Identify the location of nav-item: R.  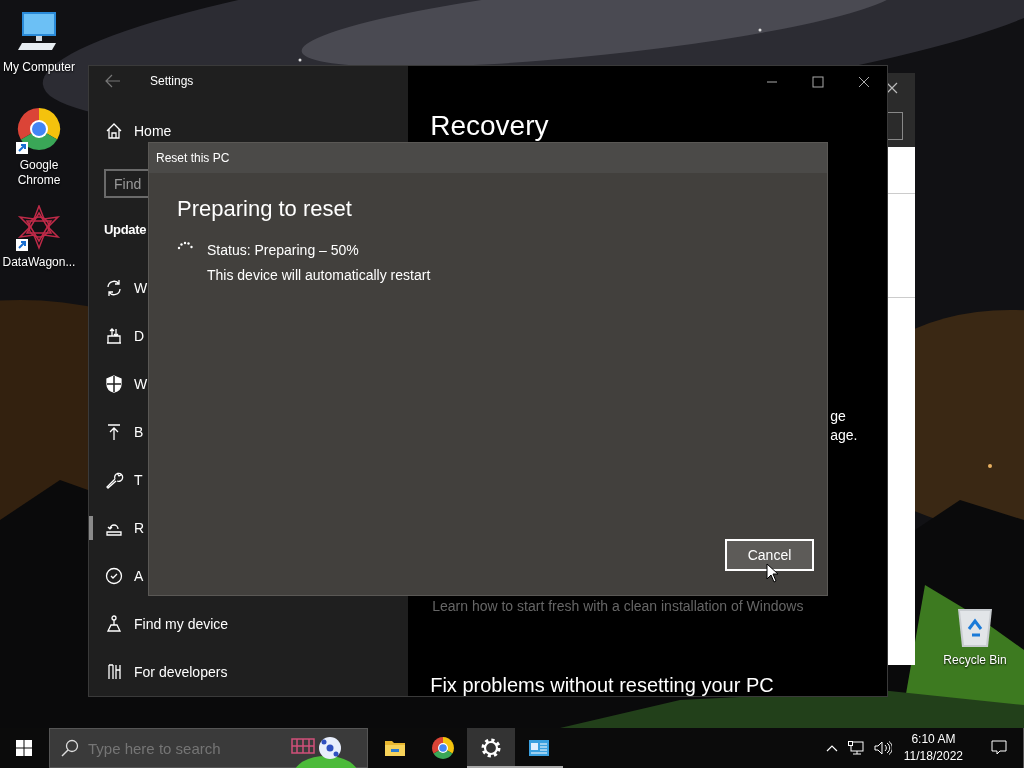
(117, 528).